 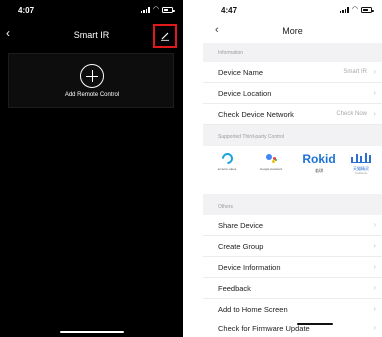 What do you see at coordinates (292, 309) in the screenshot?
I see `row-add-to-home-screen: Add to Home Screen ›` at bounding box center [292, 309].